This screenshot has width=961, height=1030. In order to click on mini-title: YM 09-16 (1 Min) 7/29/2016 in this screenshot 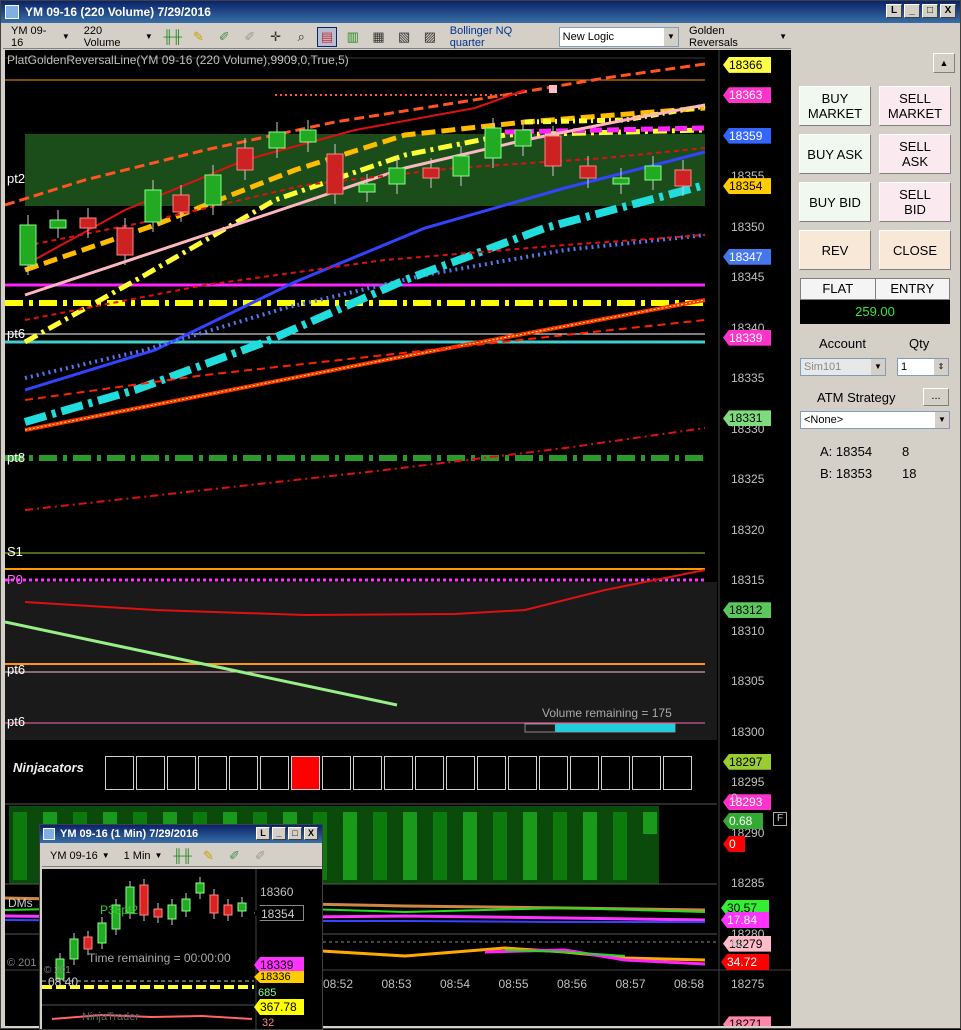, I will do `click(129, 834)`.